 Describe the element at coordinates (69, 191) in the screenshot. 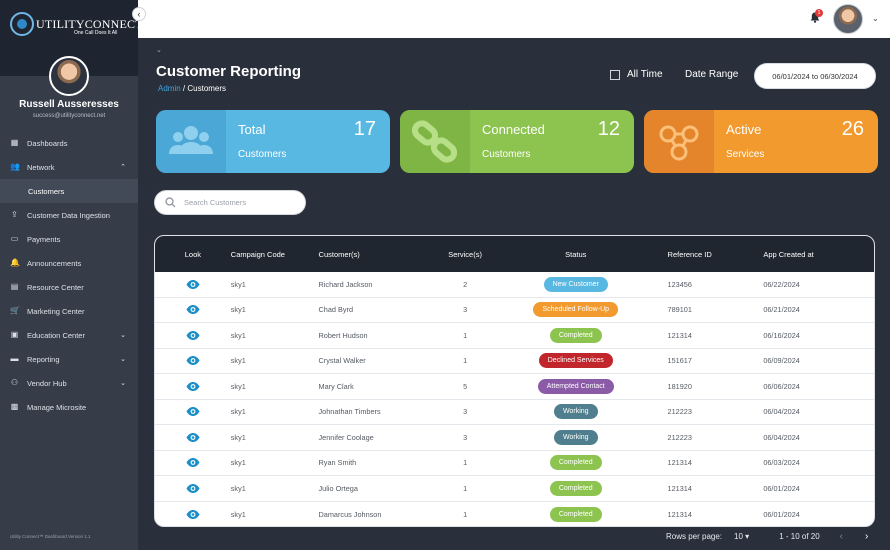

I see `sidebar-item-customers: Customers` at that location.